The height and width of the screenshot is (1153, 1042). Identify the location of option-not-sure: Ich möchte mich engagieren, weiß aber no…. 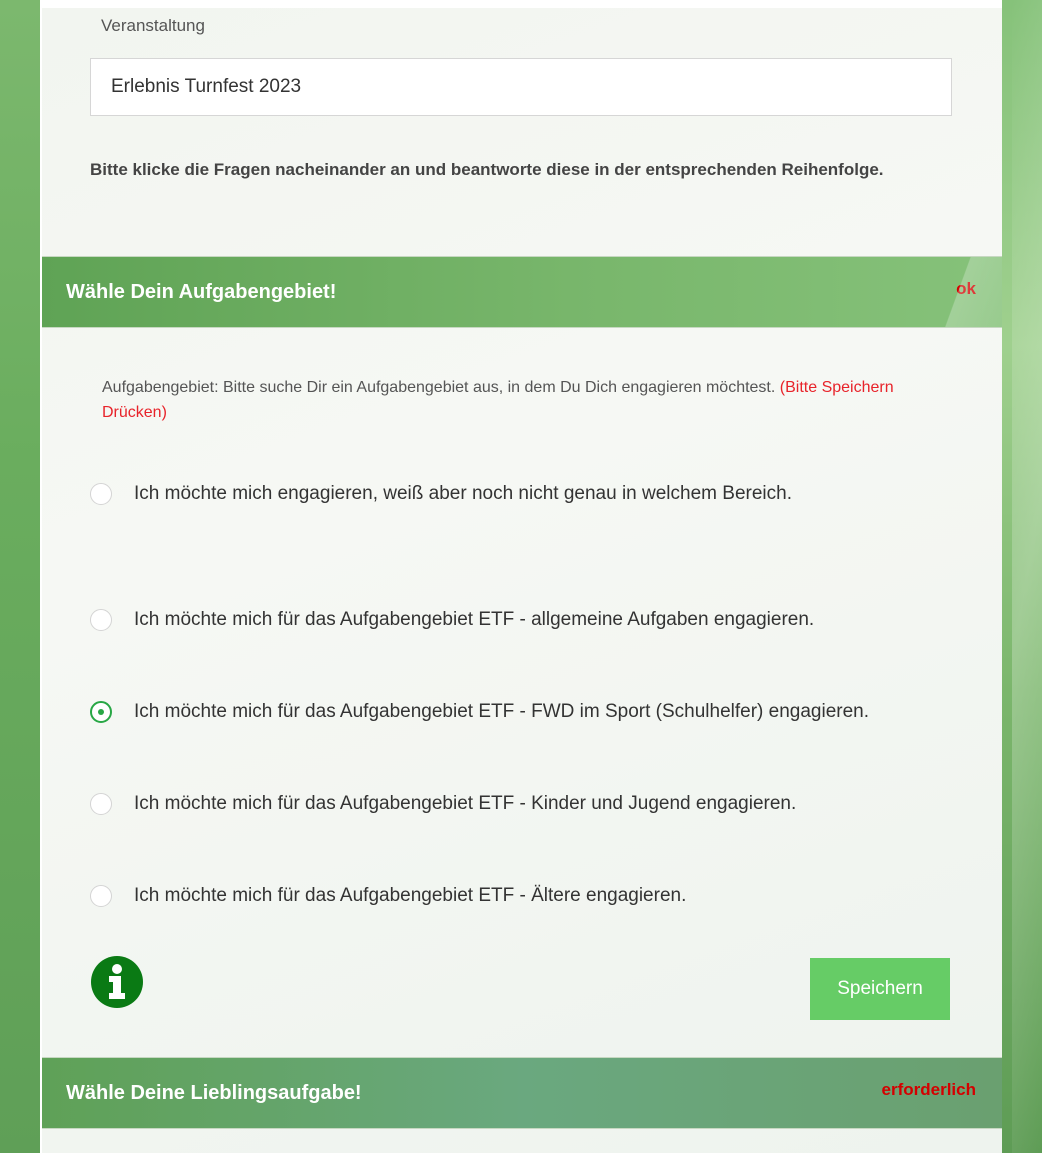
(530, 494).